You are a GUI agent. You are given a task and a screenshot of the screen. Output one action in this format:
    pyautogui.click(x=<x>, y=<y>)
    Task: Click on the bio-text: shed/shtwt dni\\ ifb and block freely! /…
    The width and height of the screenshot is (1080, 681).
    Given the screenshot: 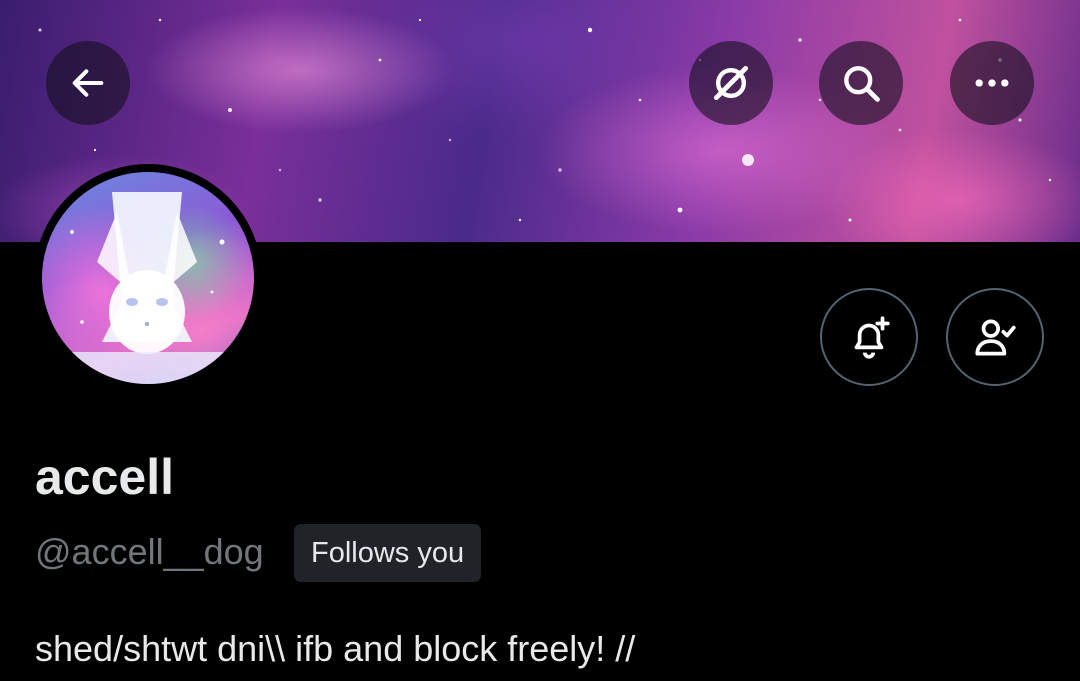 What is the action you would take?
    pyautogui.click(x=335, y=648)
    